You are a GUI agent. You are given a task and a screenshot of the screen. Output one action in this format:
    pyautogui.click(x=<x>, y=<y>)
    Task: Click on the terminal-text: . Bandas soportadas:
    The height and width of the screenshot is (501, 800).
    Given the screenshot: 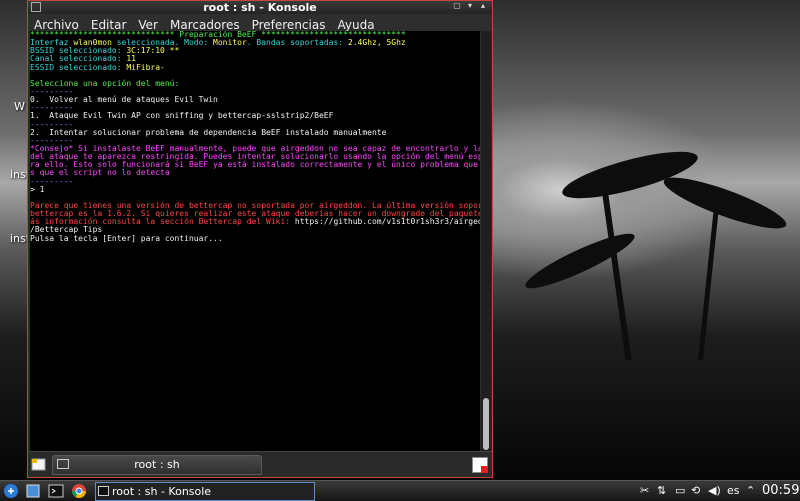 What is the action you would take?
    pyautogui.click(x=297, y=43)
    